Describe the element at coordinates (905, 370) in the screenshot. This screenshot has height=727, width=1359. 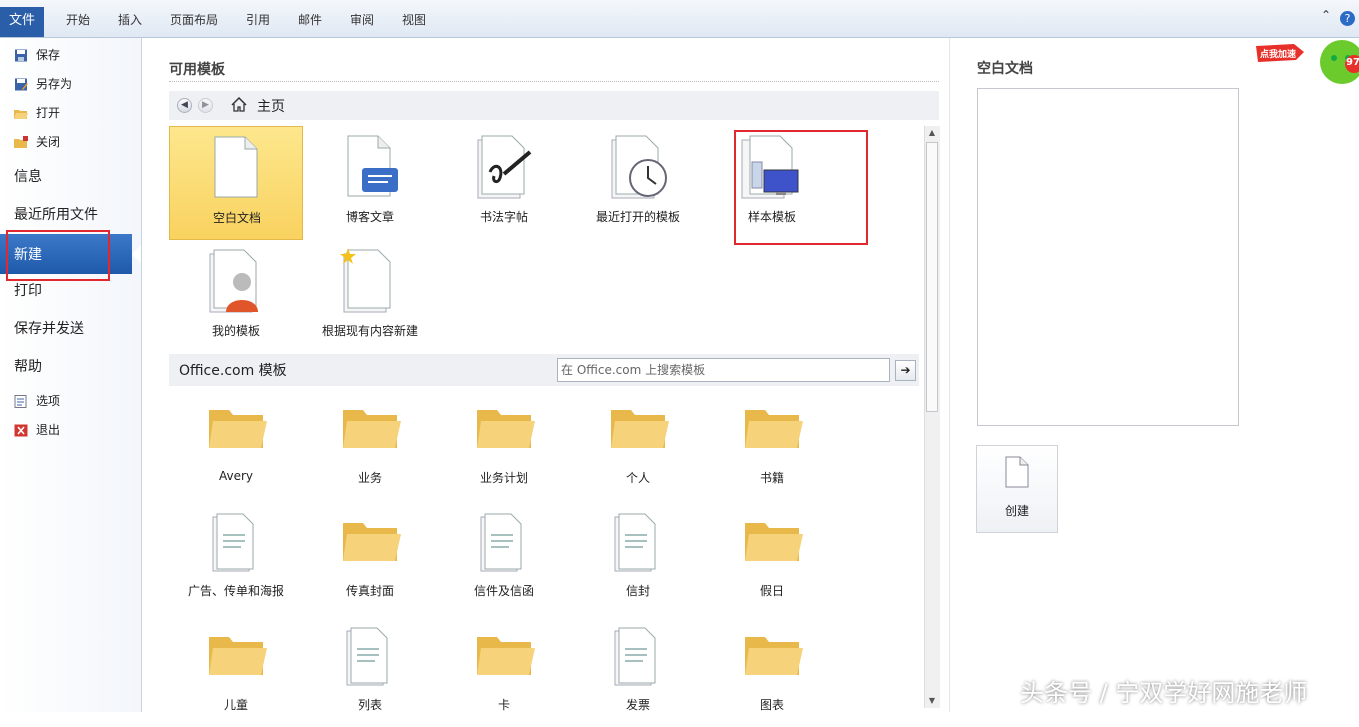
I see `search-go-button: ➔` at that location.